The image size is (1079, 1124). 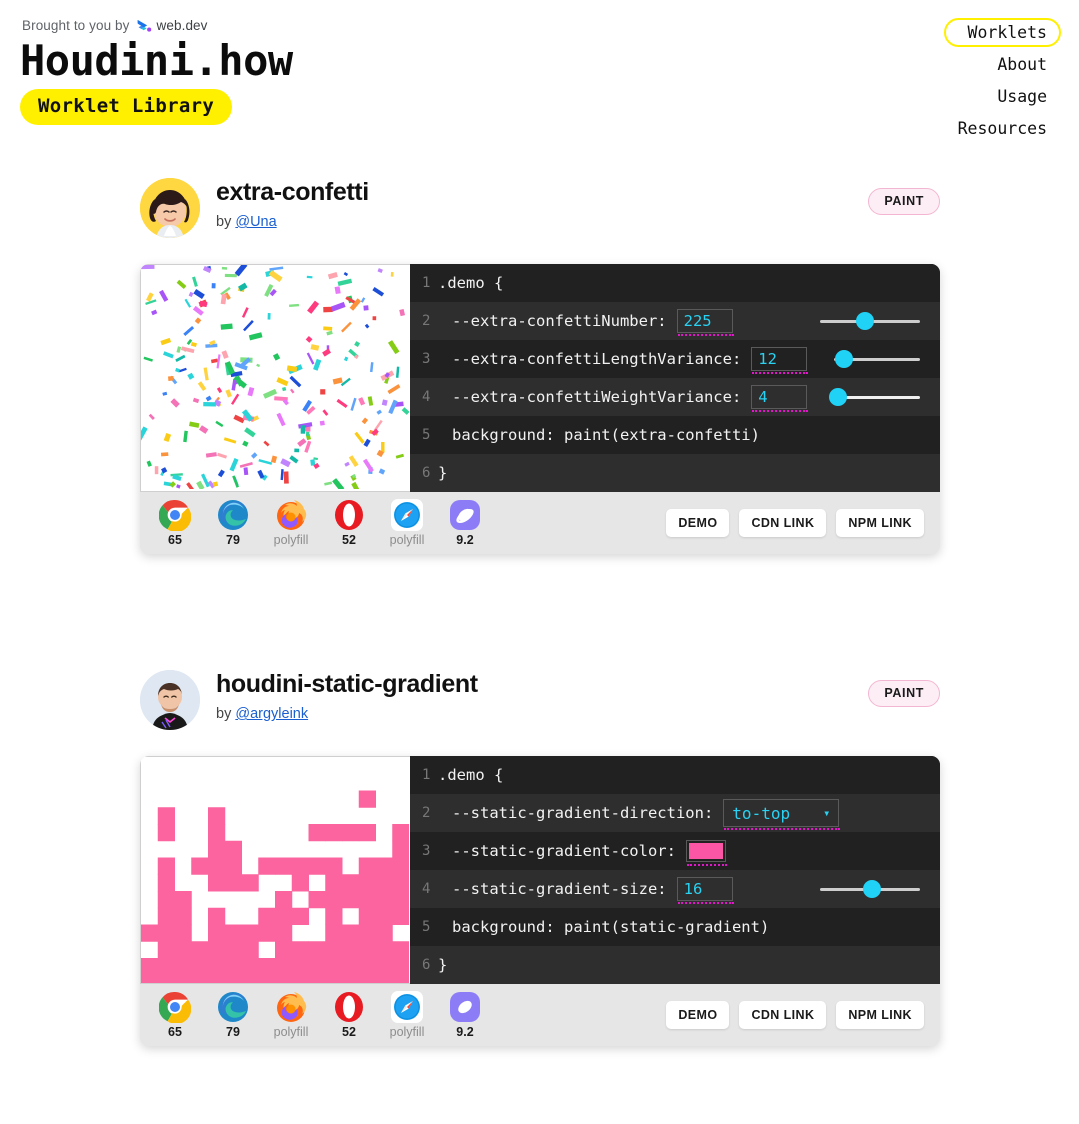 What do you see at coordinates (224, 714) in the screenshot?
I see `by-label: by` at bounding box center [224, 714].